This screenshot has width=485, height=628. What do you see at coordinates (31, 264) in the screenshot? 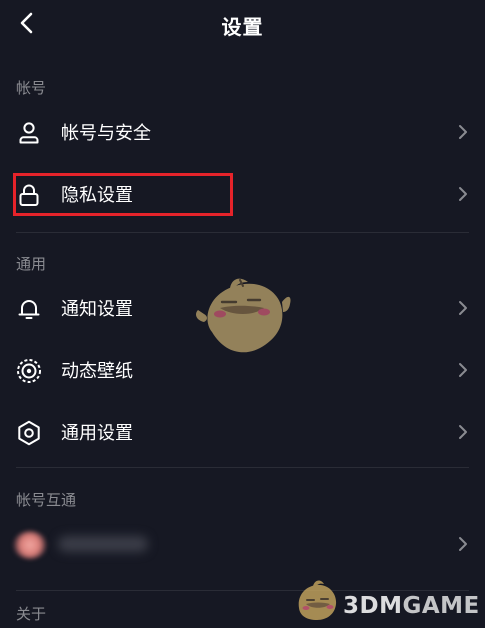
I see `section-label-general: 通用` at bounding box center [31, 264].